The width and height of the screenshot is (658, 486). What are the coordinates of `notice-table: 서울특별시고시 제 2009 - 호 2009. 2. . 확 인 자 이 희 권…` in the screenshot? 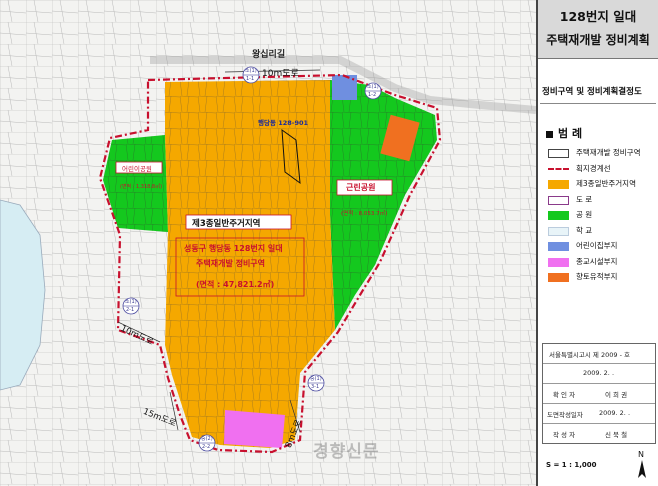 It's located at (599, 393).